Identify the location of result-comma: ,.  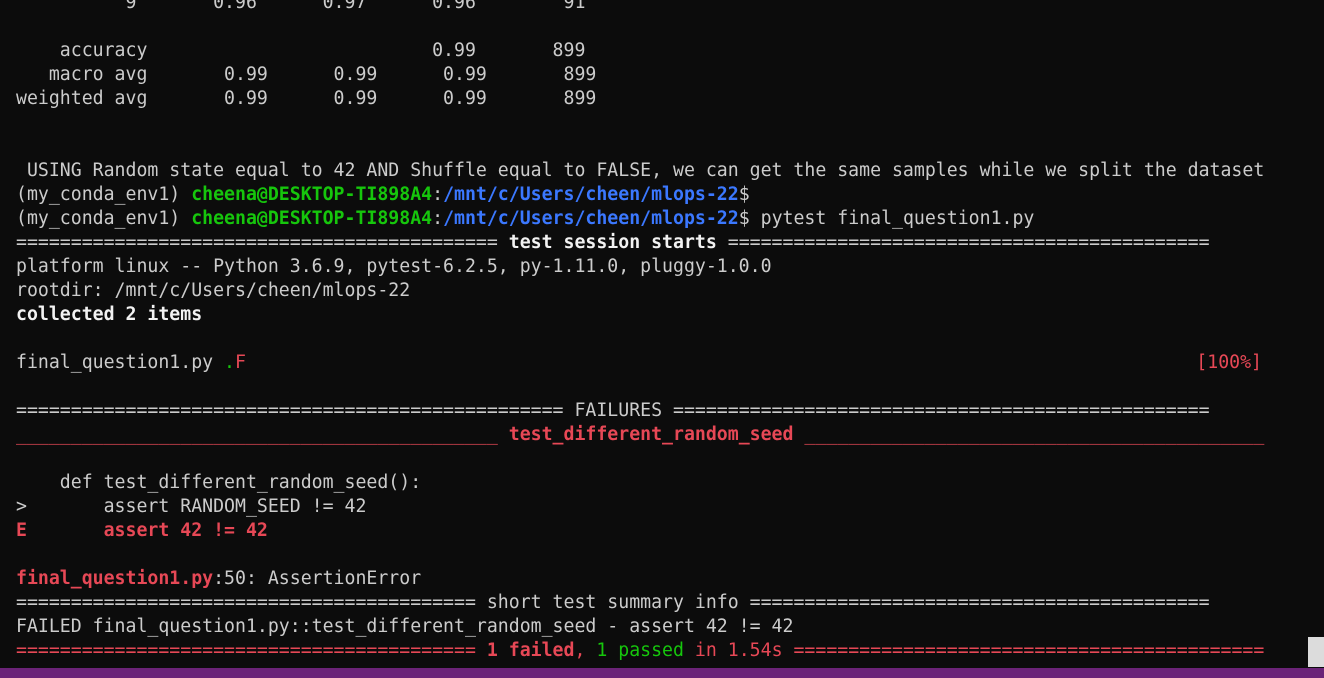
(585, 650).